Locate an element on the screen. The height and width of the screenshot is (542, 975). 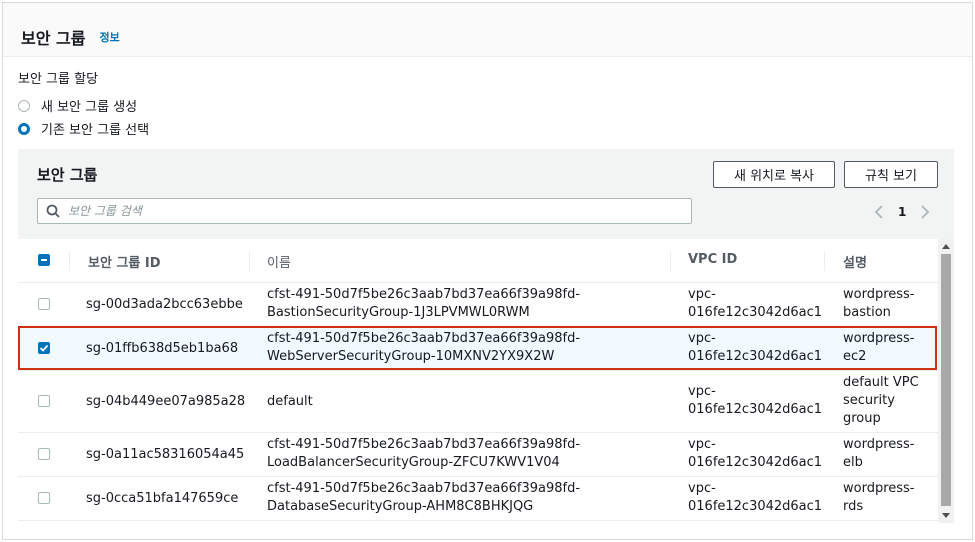
security-group-name-line1: default is located at coordinates (290, 401).